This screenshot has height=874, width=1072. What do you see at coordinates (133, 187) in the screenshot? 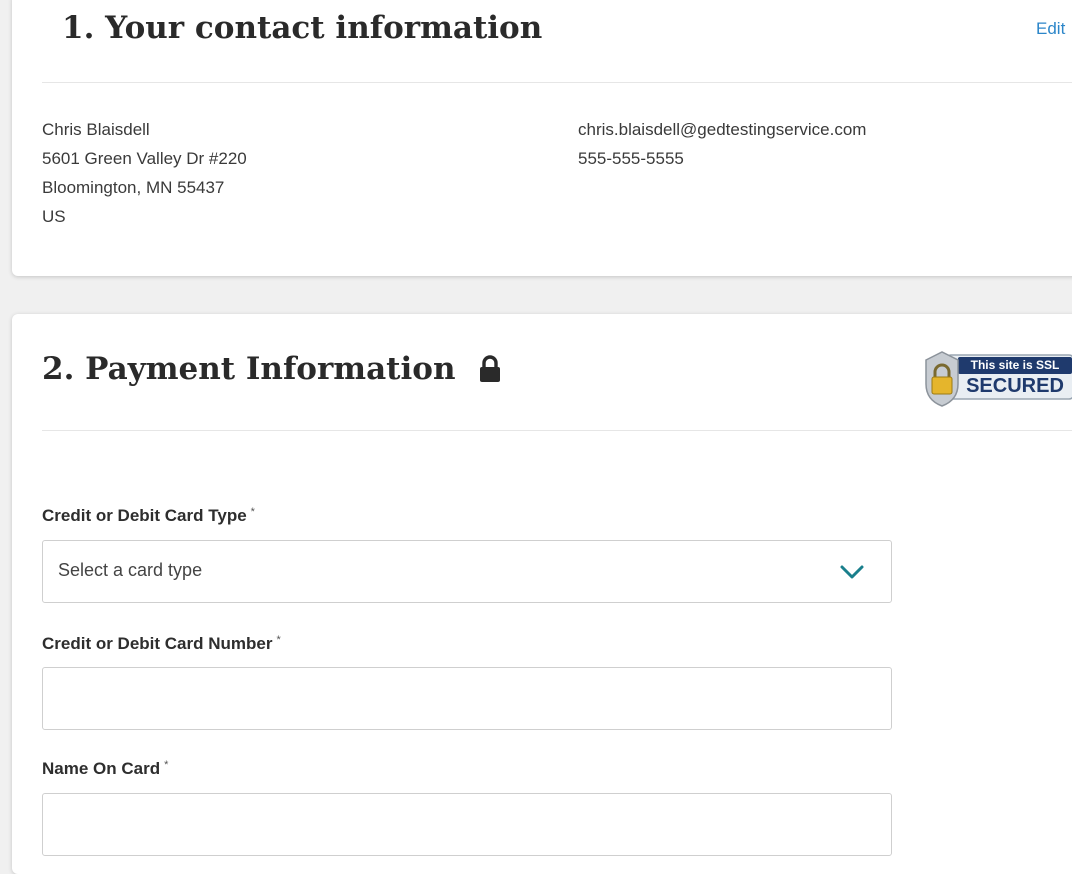
I see `address-city: Bloomington, MN 55437` at bounding box center [133, 187].